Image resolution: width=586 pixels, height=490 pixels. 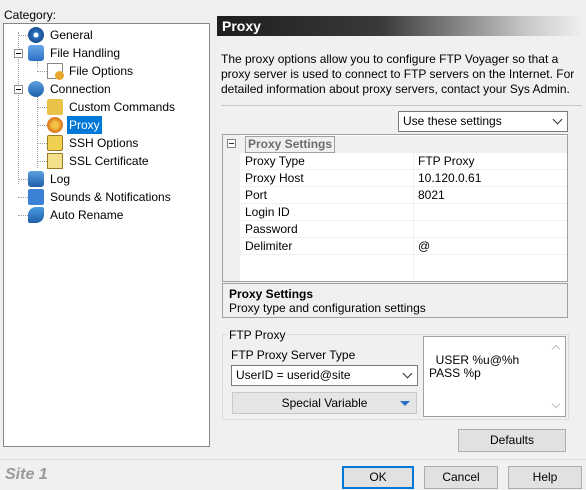 What do you see at coordinates (80, 89) in the screenshot?
I see `tree-item-label: Connection` at bounding box center [80, 89].